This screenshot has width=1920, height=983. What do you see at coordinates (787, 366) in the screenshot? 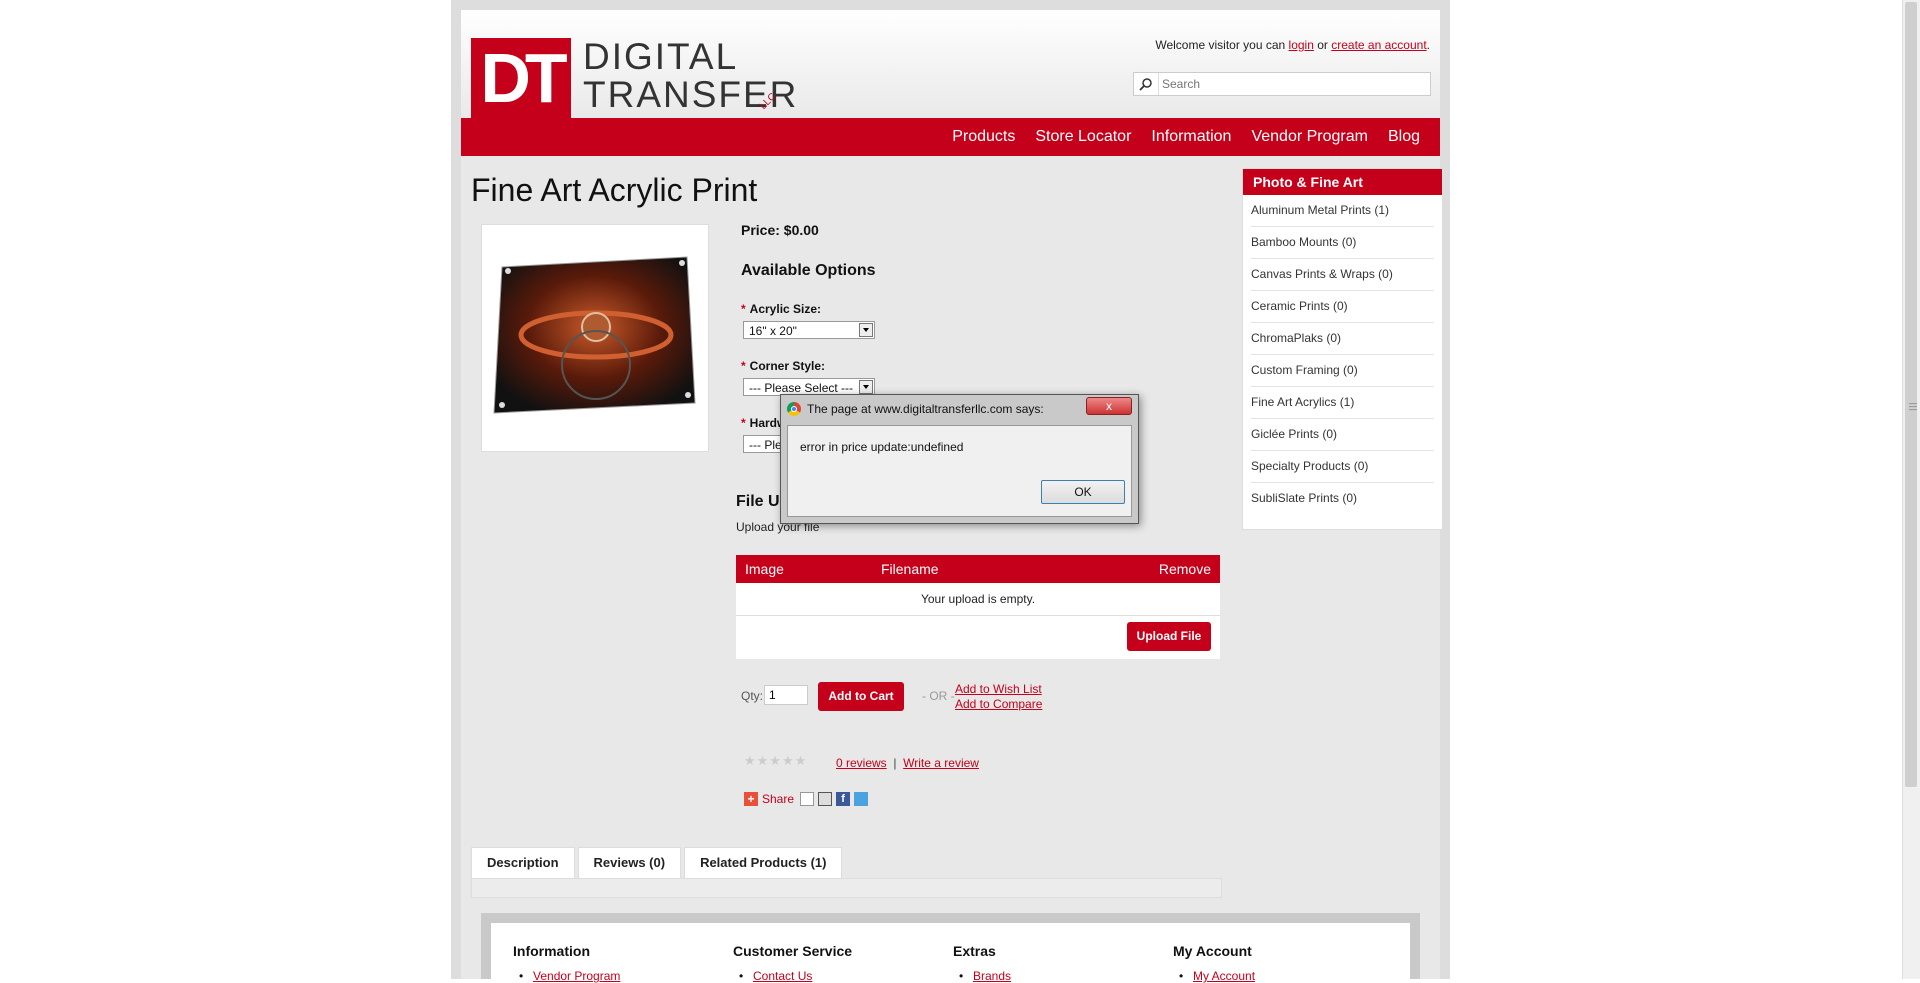
I see `option-label-text: Corner Style:` at bounding box center [787, 366].